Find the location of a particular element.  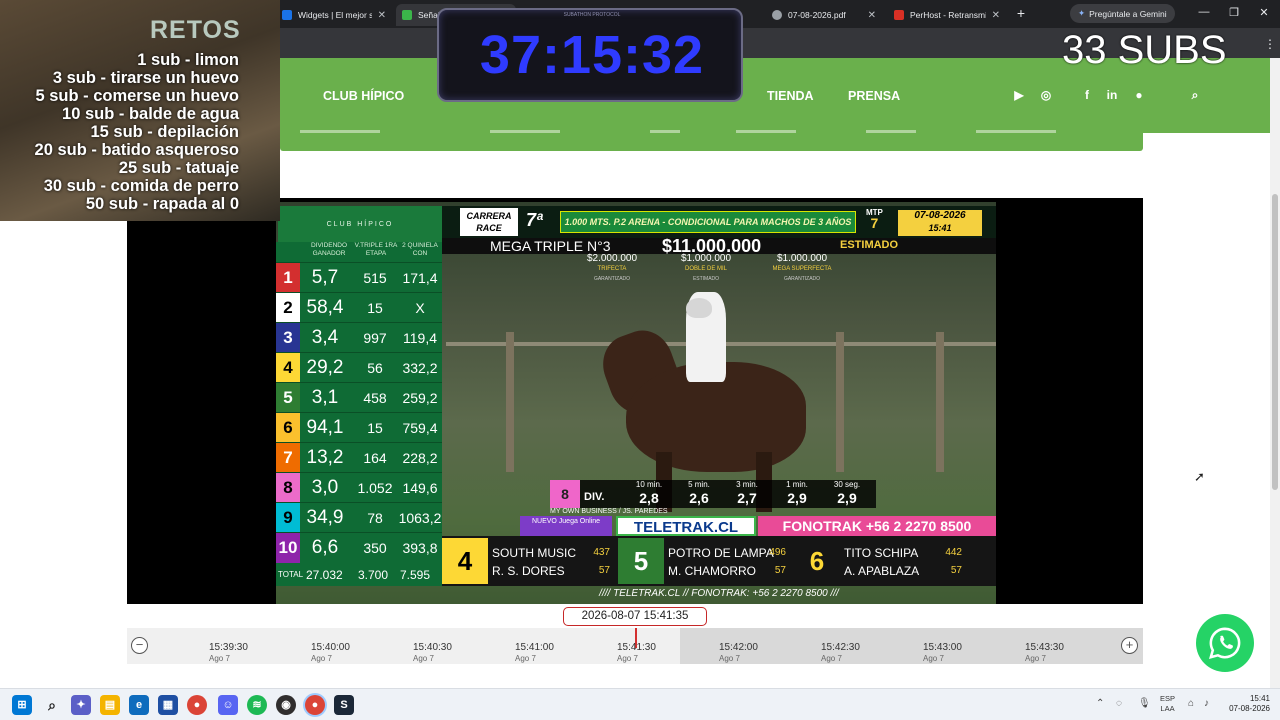

instagram-icon: ◎ is located at coordinates (1046, 95).